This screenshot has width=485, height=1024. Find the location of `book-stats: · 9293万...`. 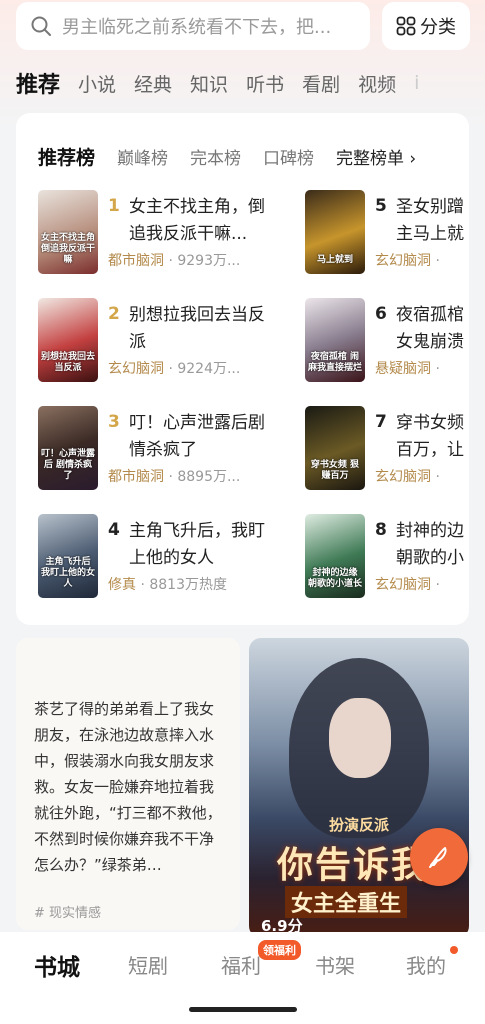

book-stats: · 9293万... is located at coordinates (202, 261).